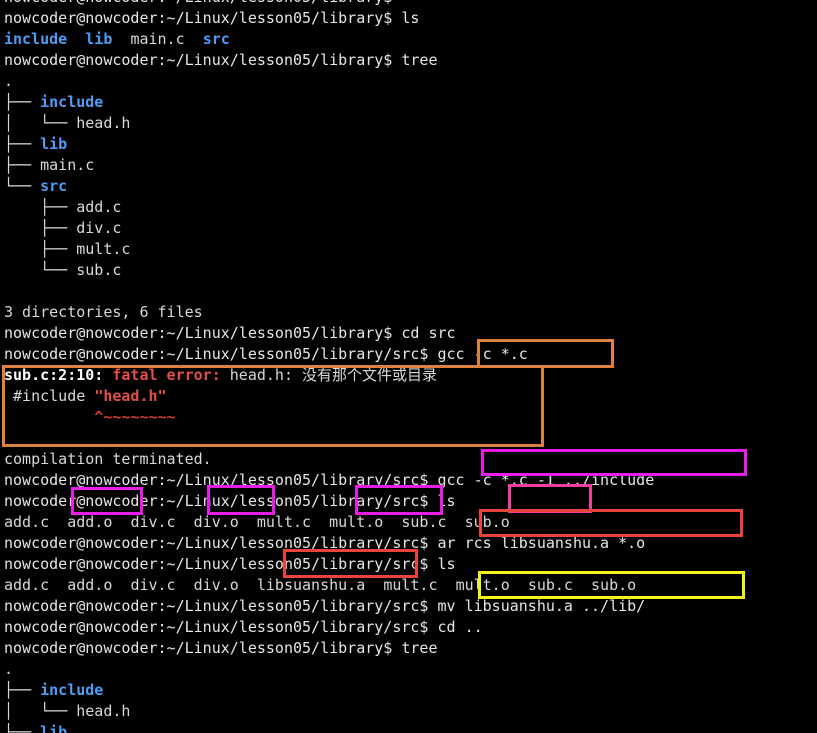  Describe the element at coordinates (36, 39) in the screenshot. I see `ls-entry-include: include` at that location.